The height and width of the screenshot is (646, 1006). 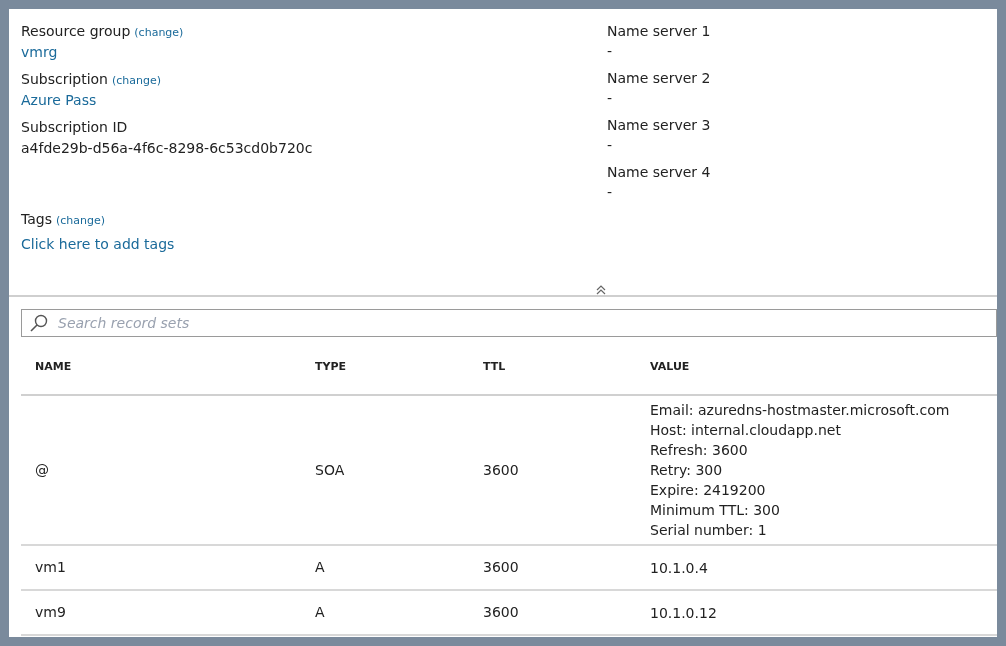 What do you see at coordinates (74, 127) in the screenshot?
I see `field-label: Subscription ID` at bounding box center [74, 127].